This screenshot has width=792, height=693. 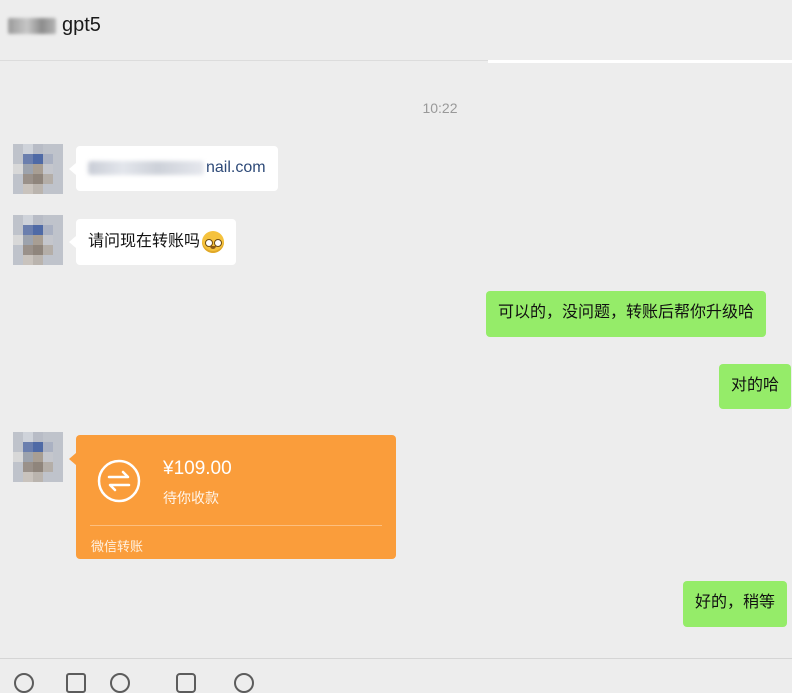 I want to click on input-toolbar, so click(x=396, y=675).